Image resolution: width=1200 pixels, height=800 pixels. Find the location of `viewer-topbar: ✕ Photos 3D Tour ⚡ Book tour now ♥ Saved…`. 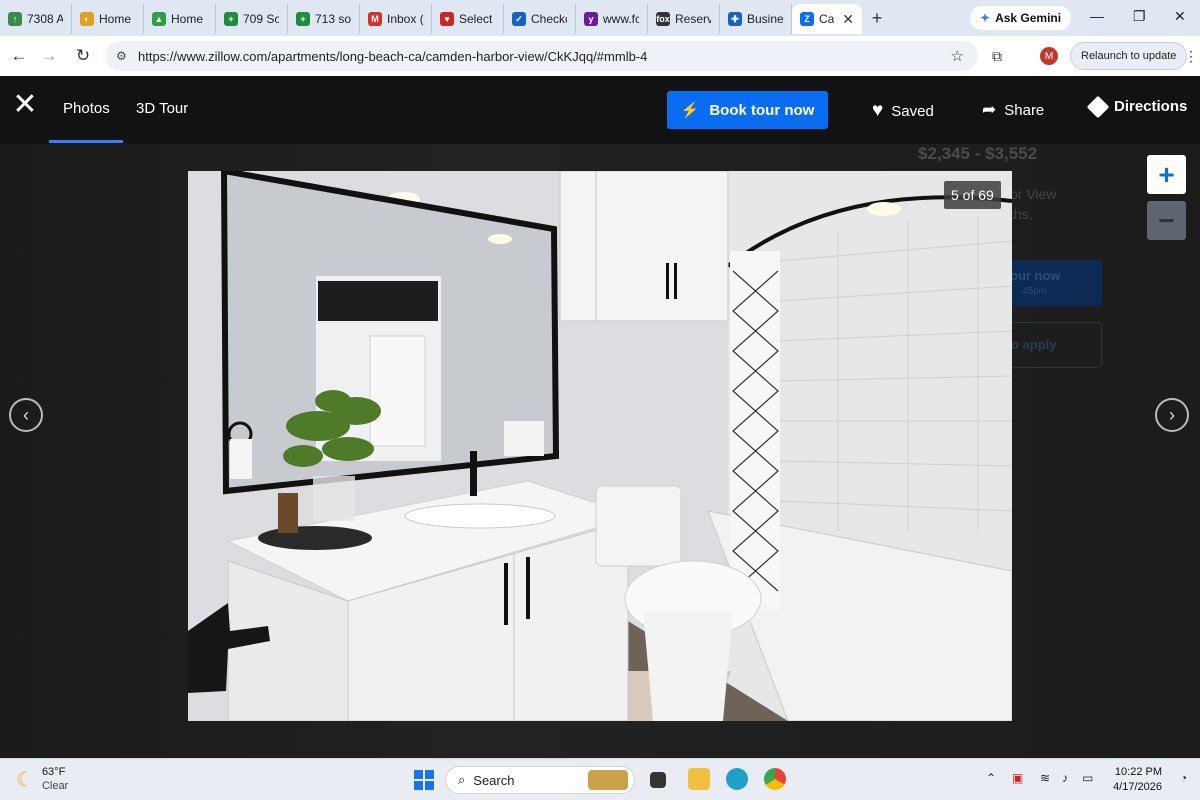

viewer-topbar: ✕ Photos 3D Tour ⚡ Book tour now ♥ Saved… is located at coordinates (600, 110).